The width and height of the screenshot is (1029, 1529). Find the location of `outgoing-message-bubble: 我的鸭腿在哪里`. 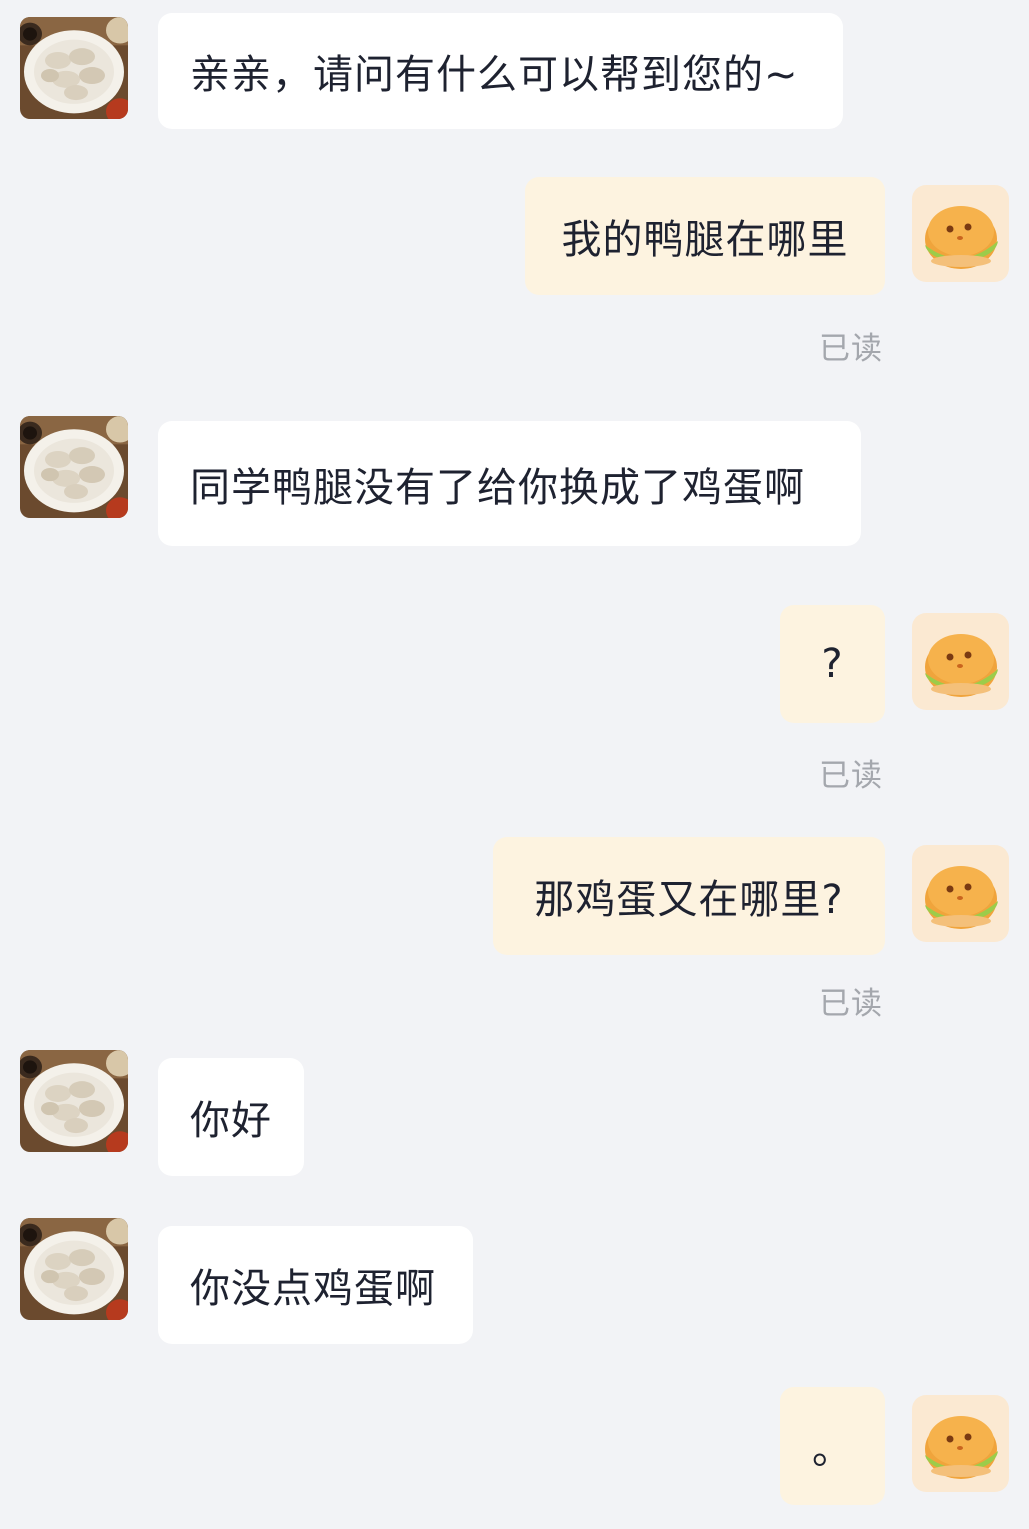

outgoing-message-bubble: 我的鸭腿在哪里 is located at coordinates (705, 236).